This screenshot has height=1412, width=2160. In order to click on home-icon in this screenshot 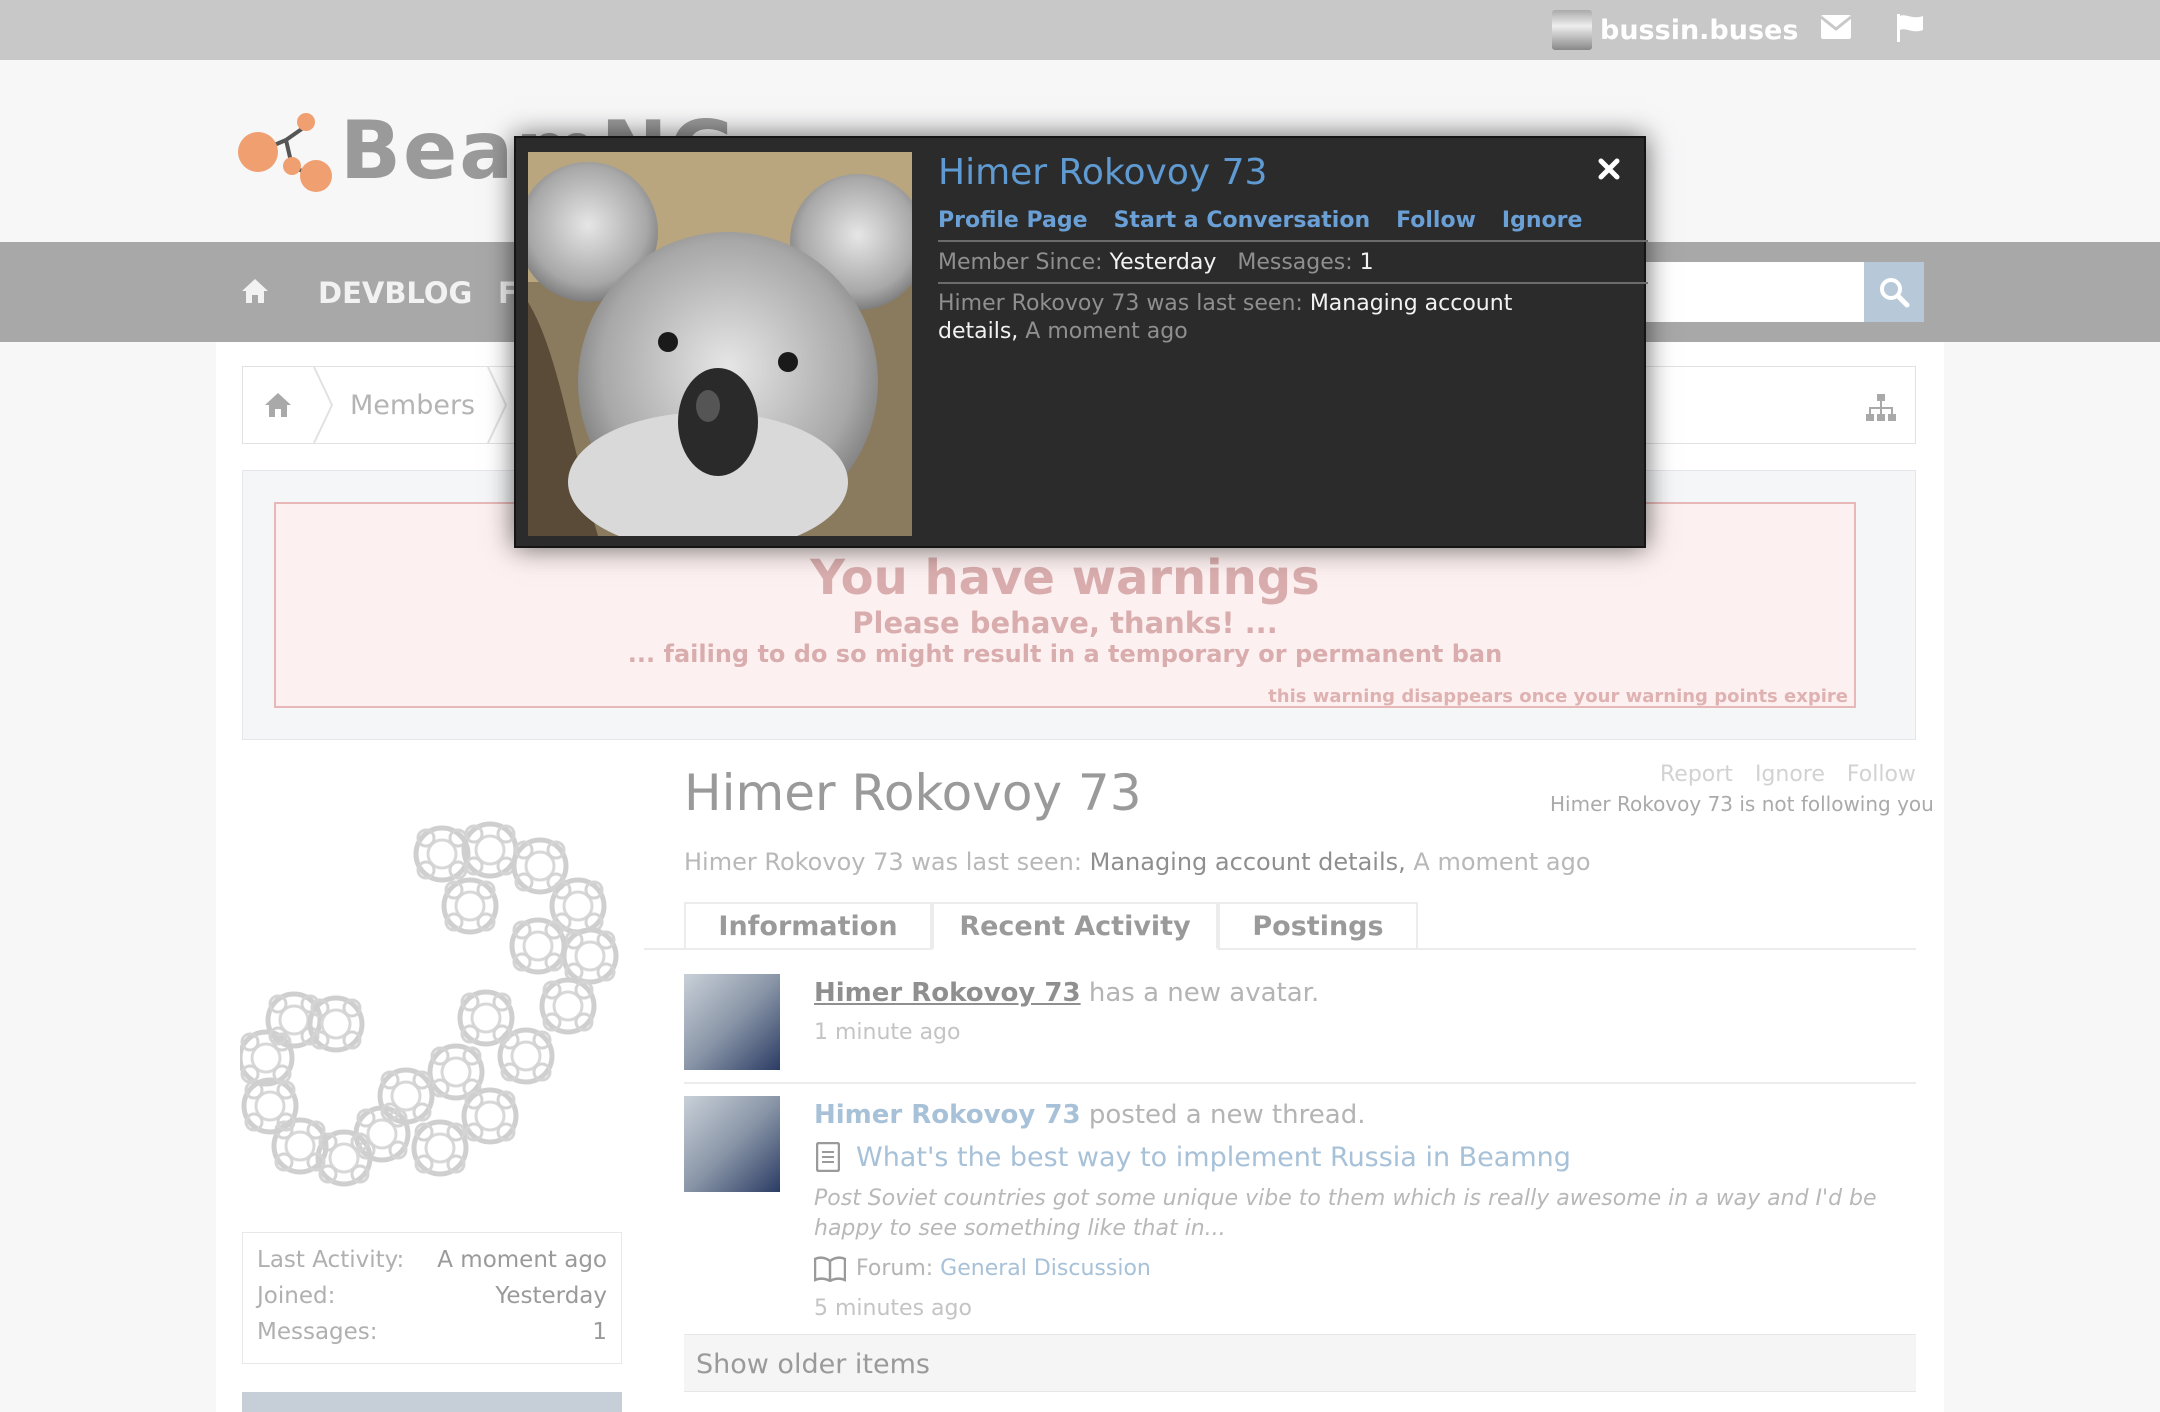, I will do `click(255, 291)`.